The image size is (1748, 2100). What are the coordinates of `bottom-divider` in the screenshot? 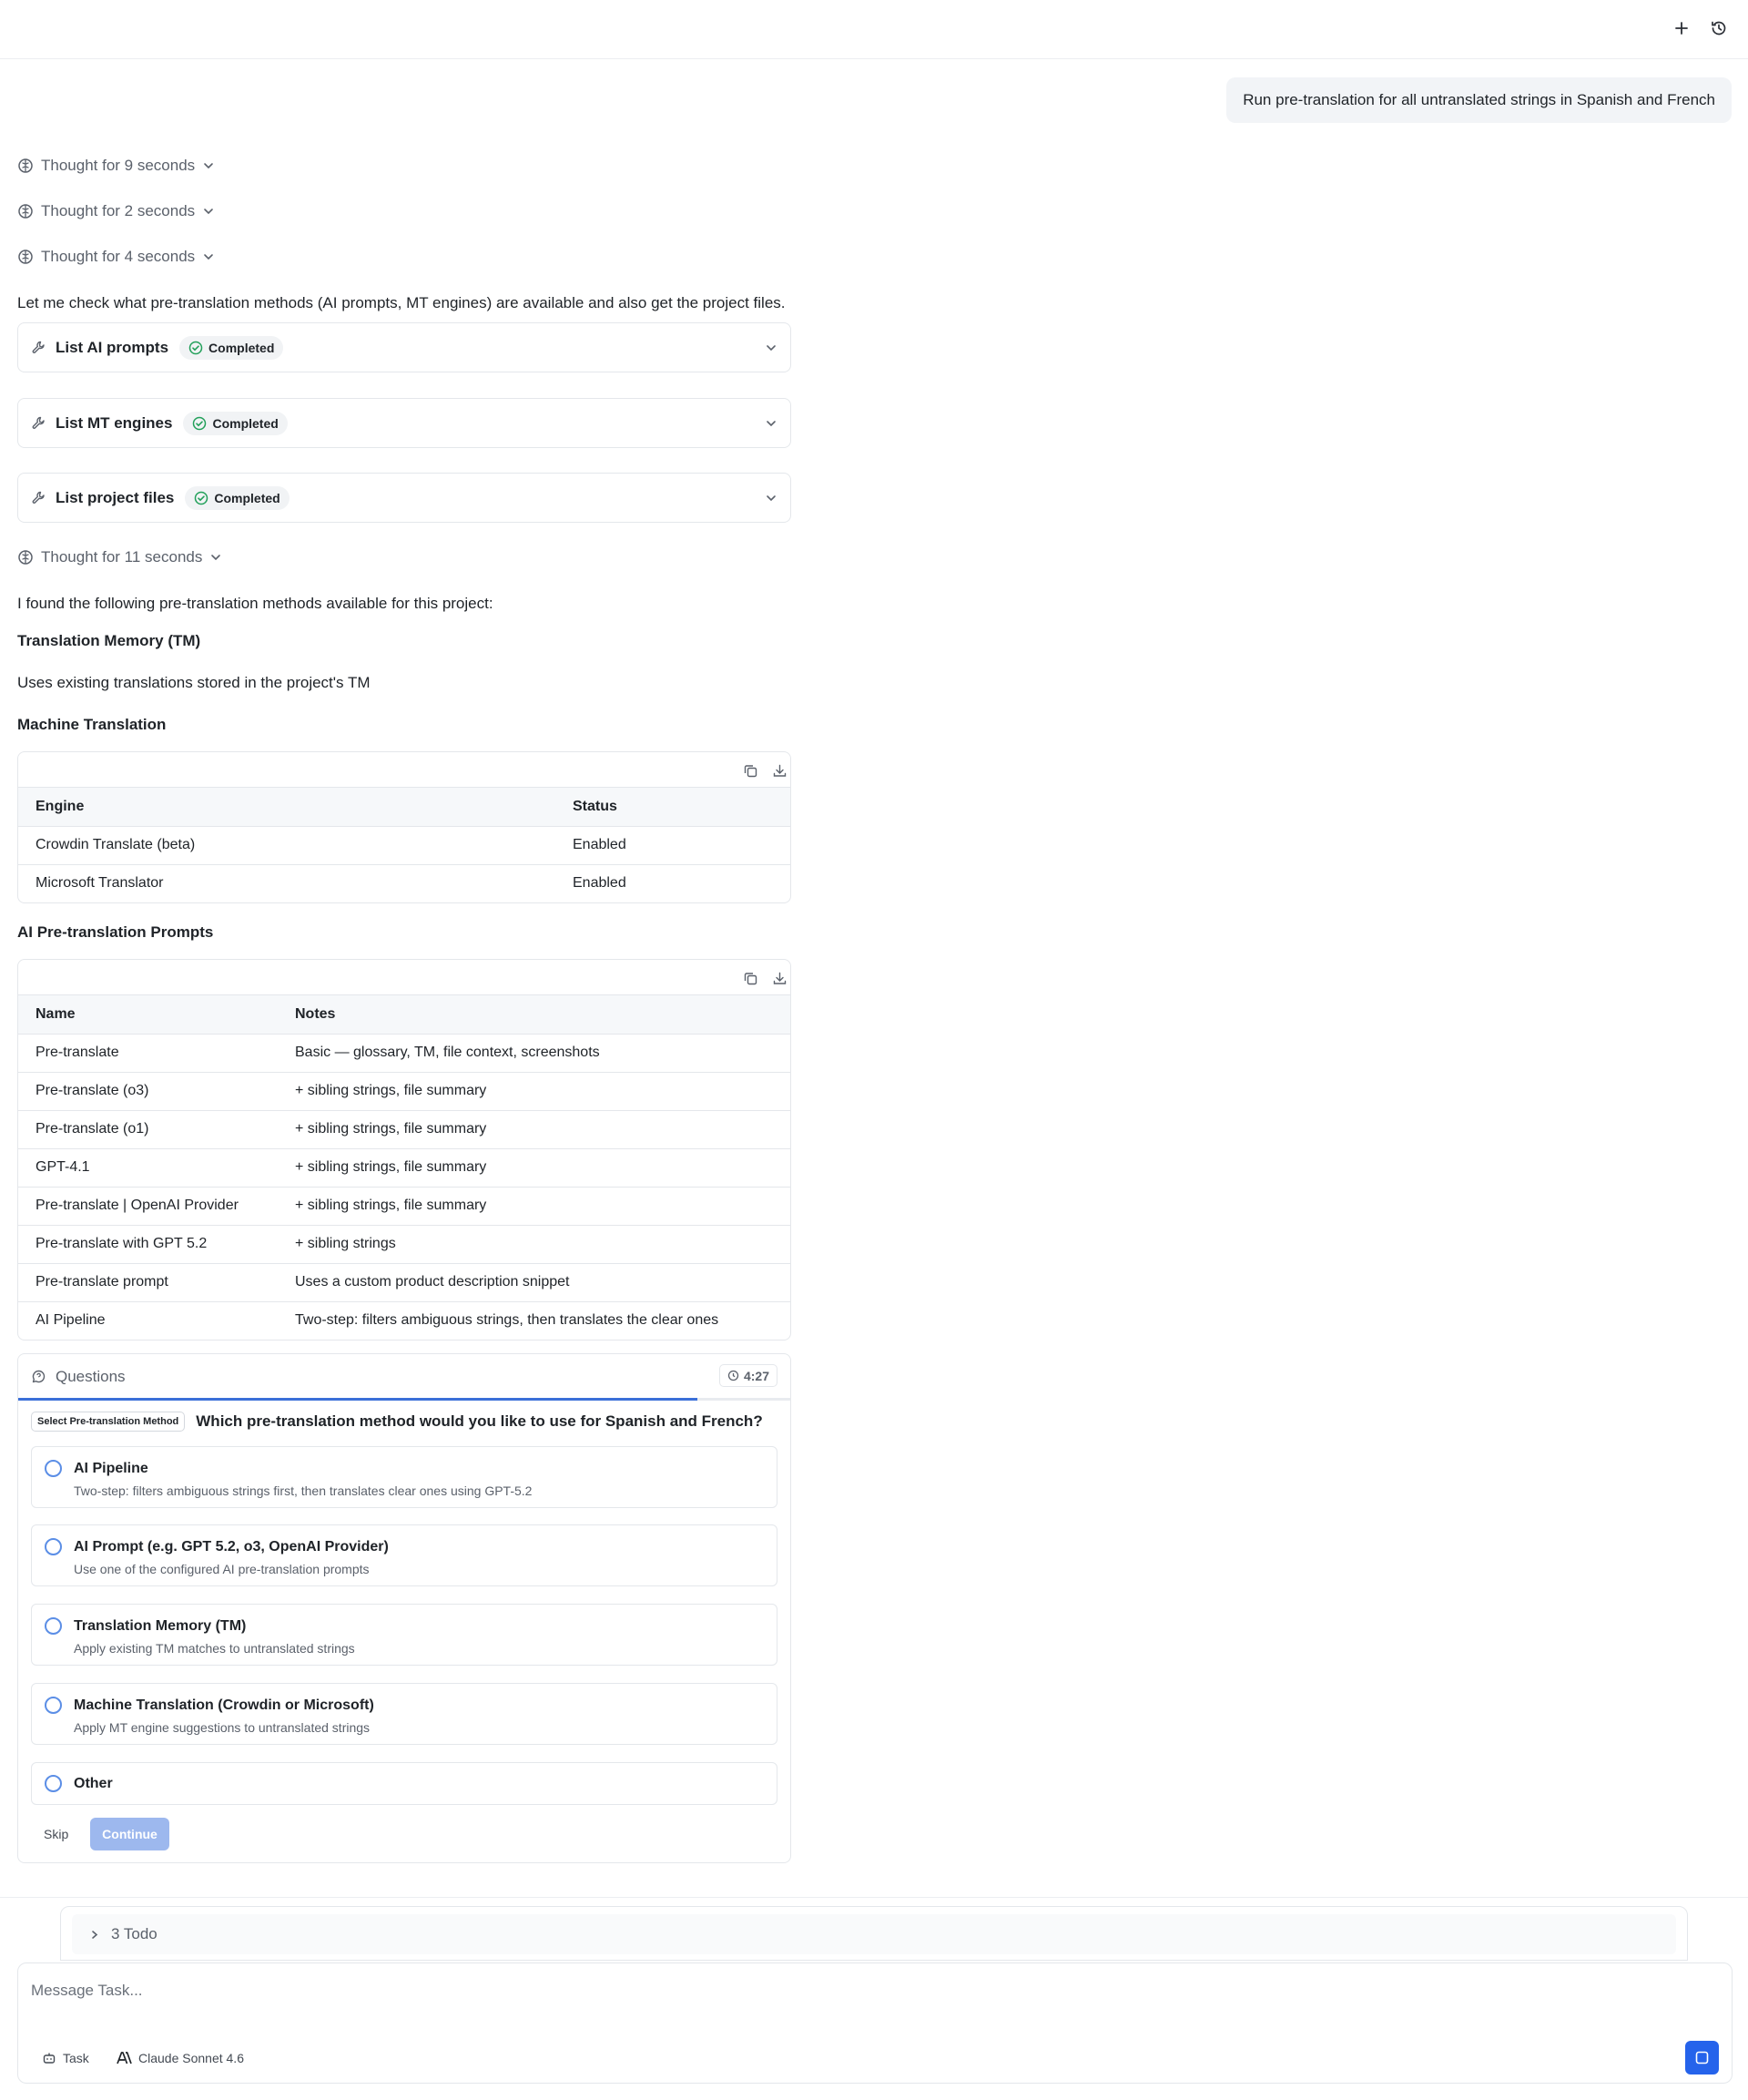 It's located at (874, 1897).